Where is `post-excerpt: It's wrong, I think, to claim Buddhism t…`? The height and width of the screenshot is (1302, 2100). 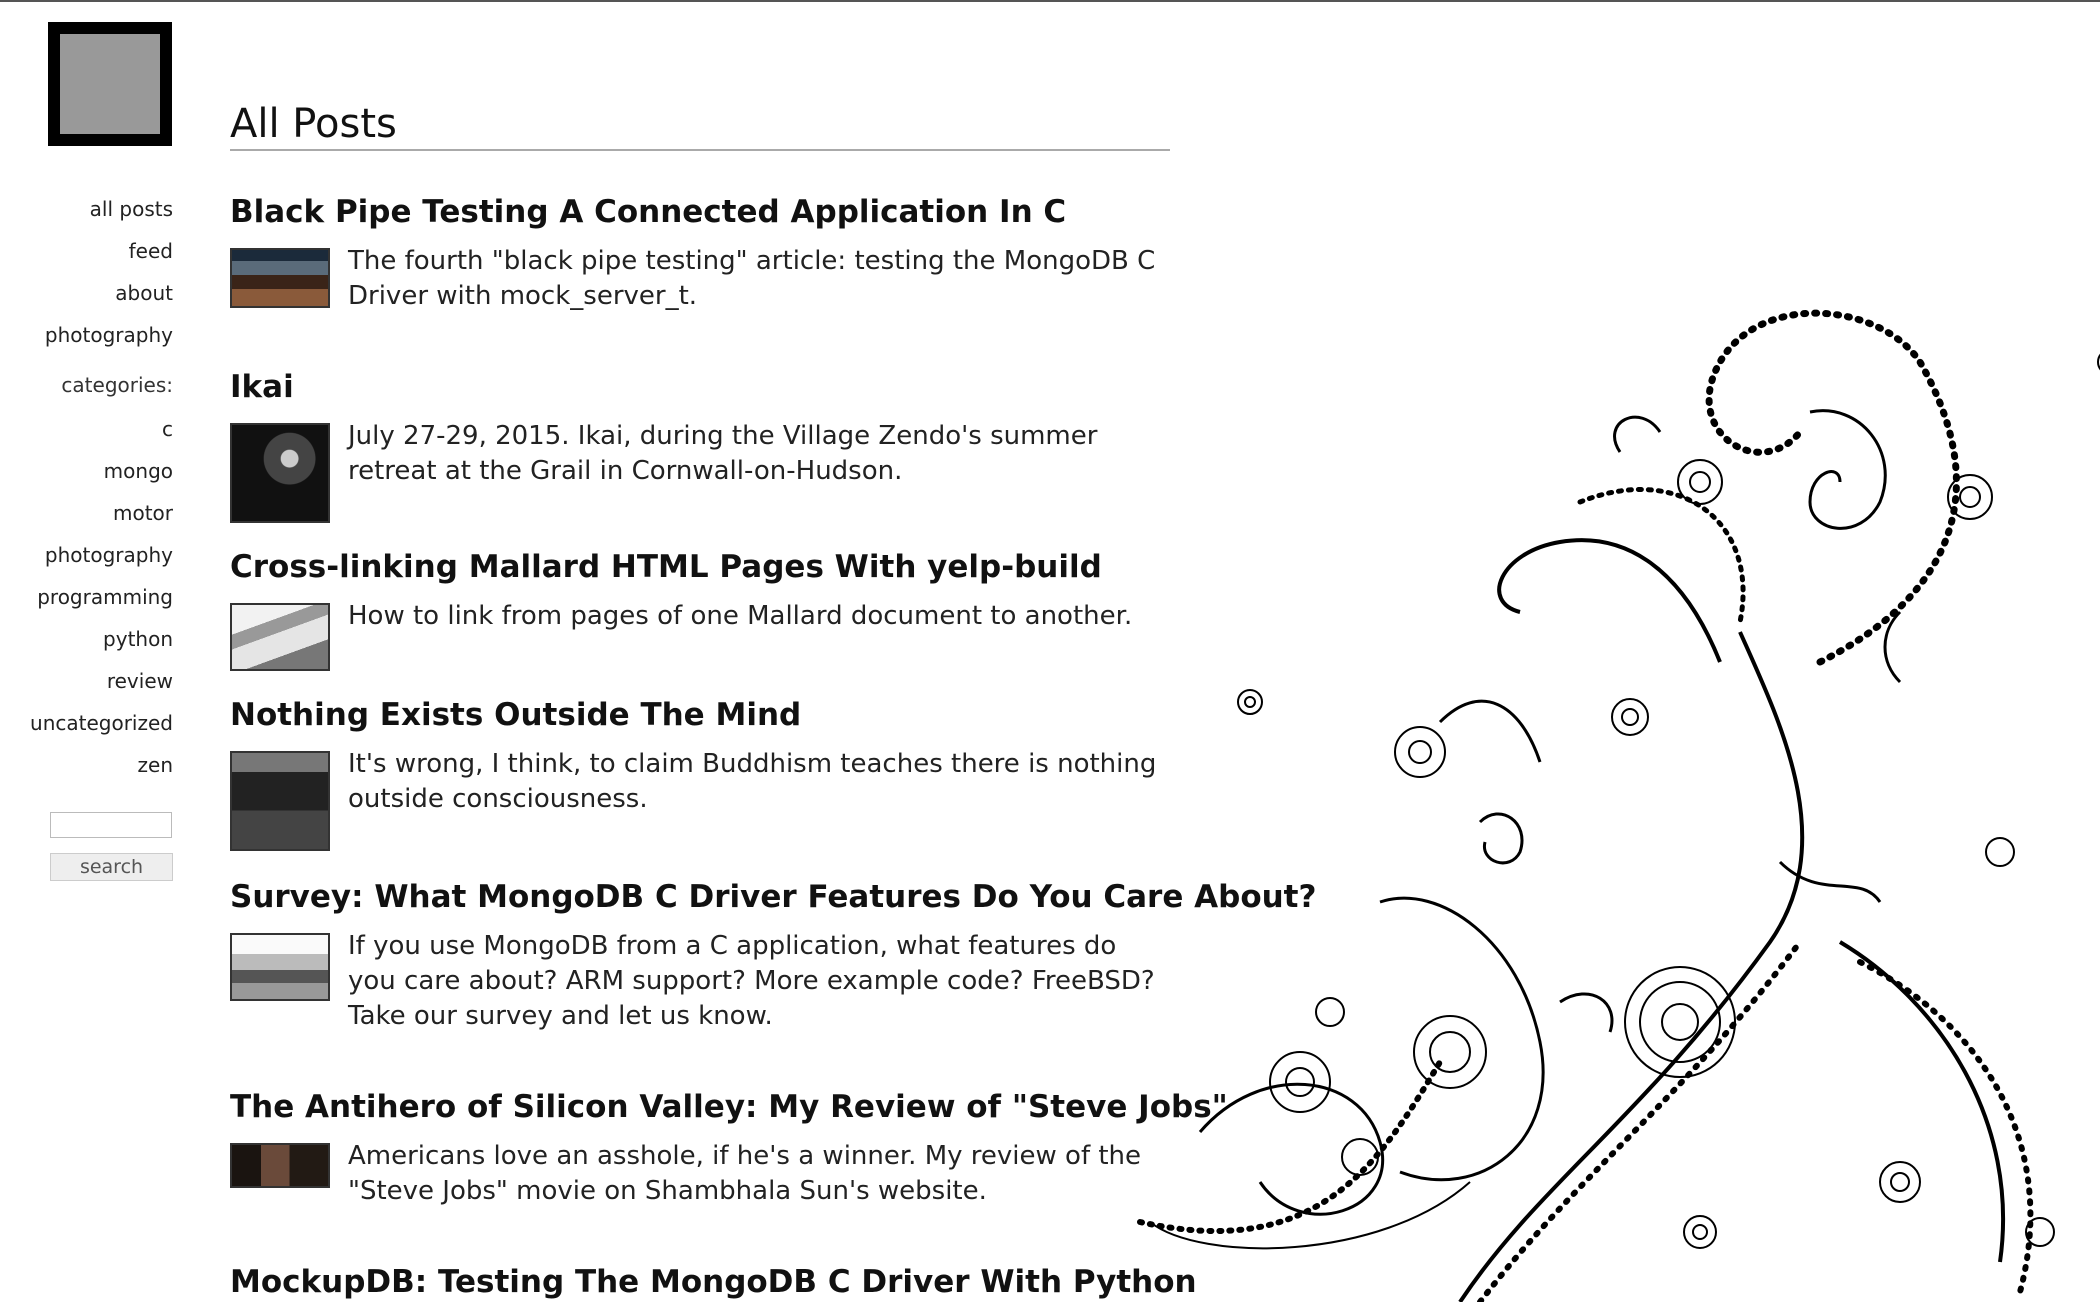 post-excerpt: It's wrong, I think, to claim Buddhism t… is located at coordinates (752, 781).